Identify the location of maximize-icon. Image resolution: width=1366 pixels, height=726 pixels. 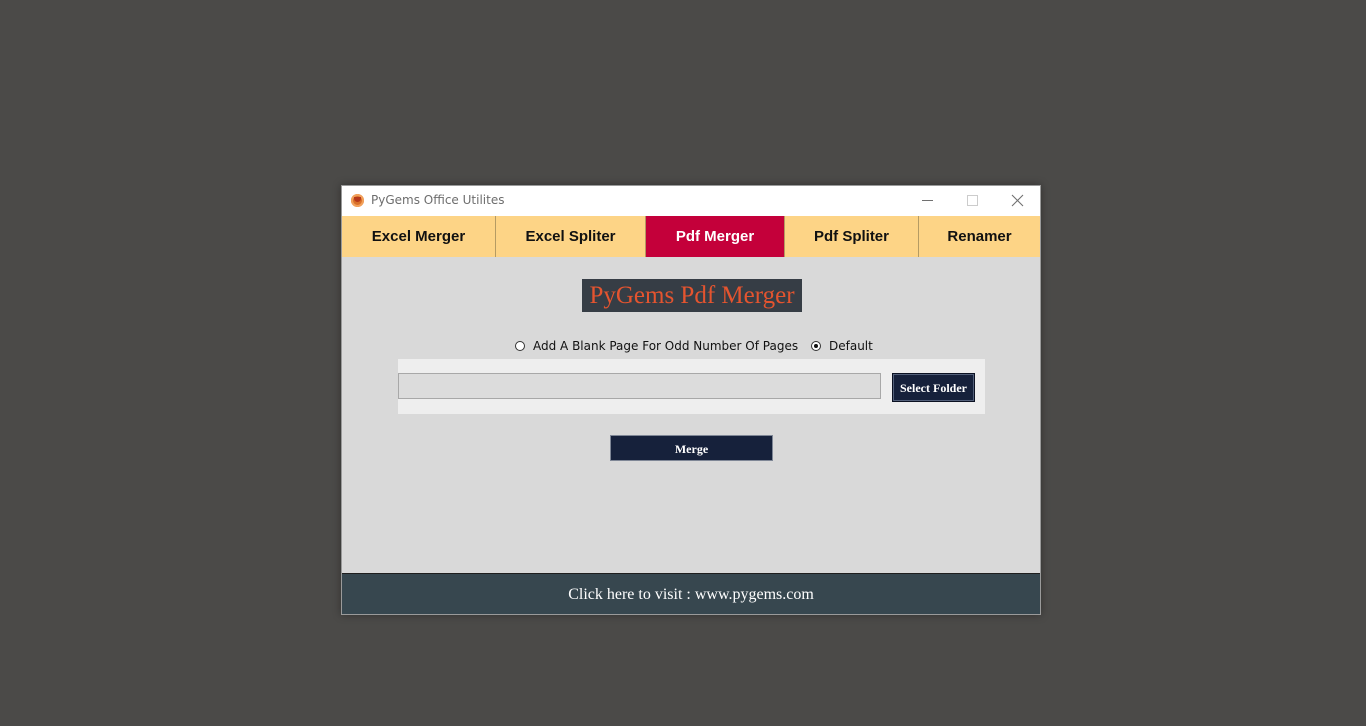
(972, 200).